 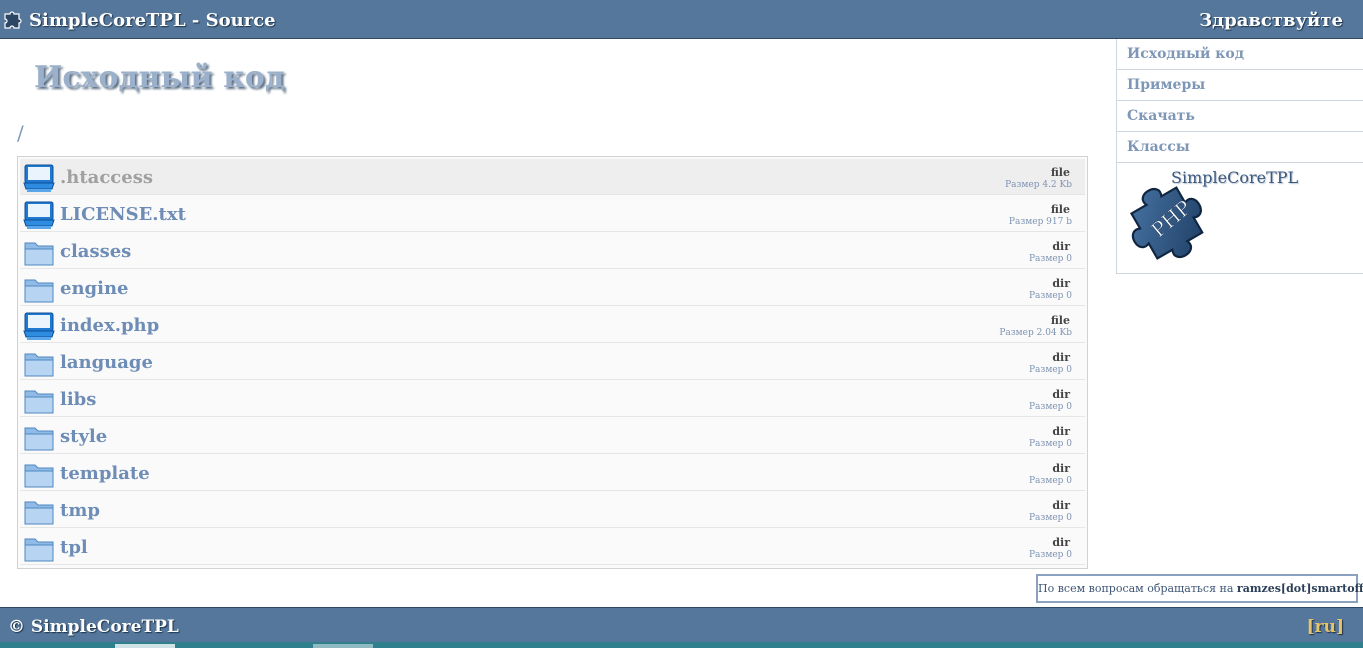 What do you see at coordinates (159, 77) in the screenshot?
I see `page-title: Исходный код` at bounding box center [159, 77].